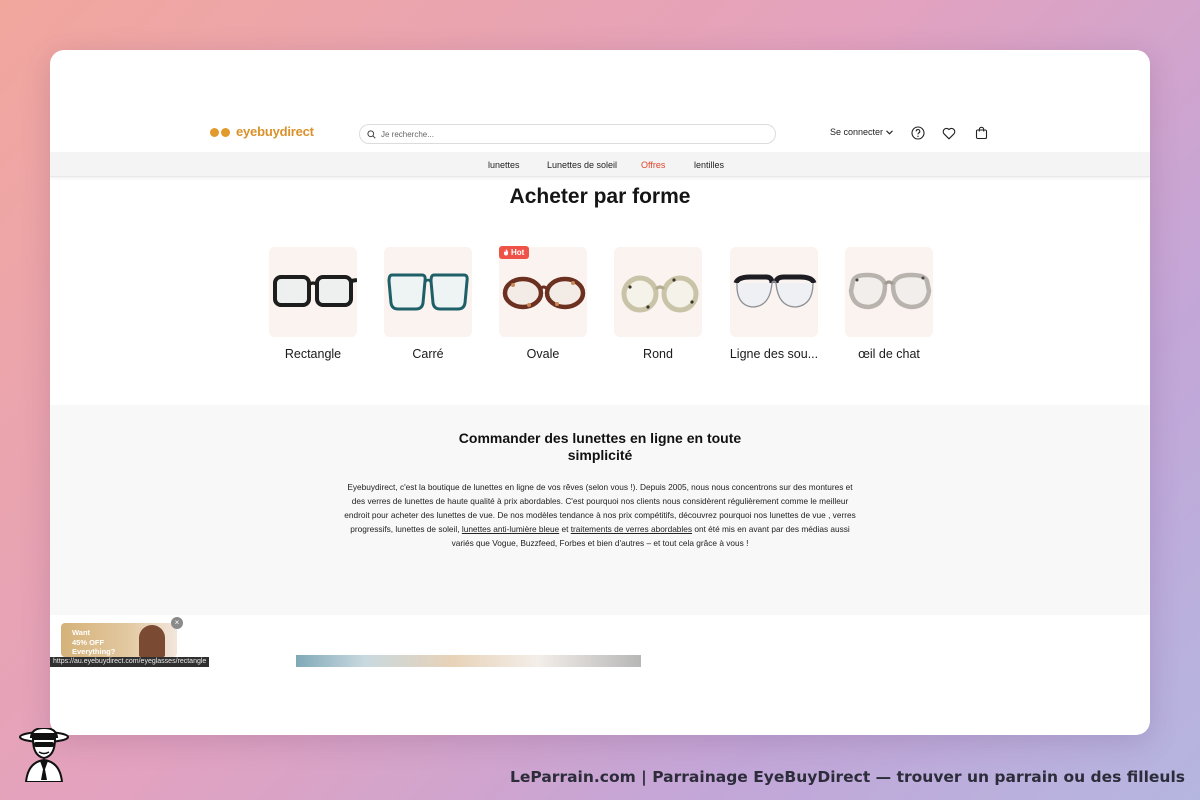  I want to click on shape-card-ovale: Hot Ovale, so click(543, 303).